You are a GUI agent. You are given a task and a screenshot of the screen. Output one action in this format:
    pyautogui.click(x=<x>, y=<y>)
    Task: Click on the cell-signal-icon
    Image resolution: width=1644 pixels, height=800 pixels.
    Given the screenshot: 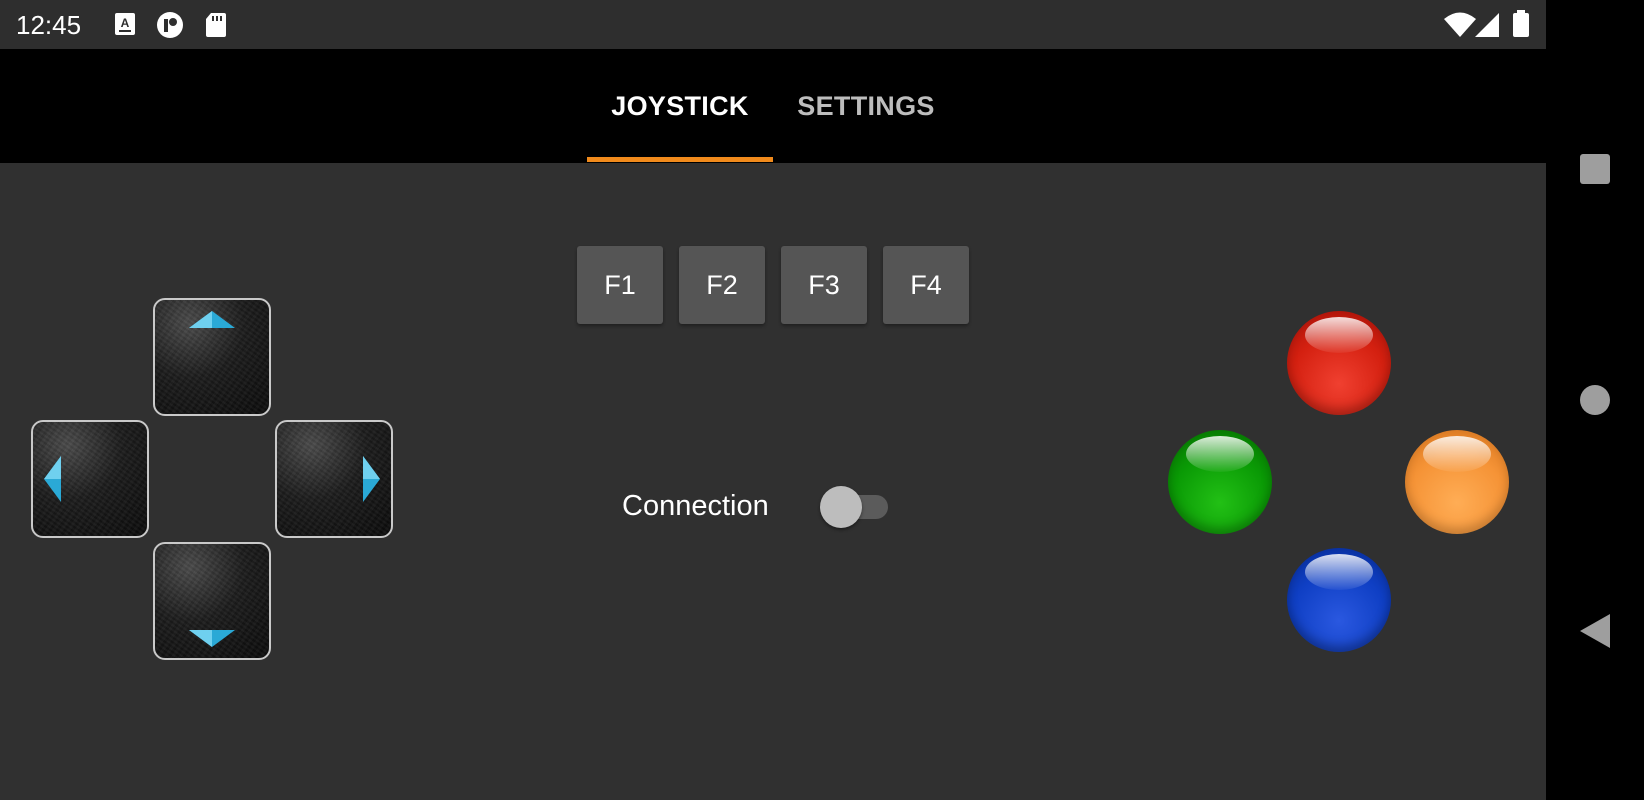 What is the action you would take?
    pyautogui.click(x=1487, y=27)
    